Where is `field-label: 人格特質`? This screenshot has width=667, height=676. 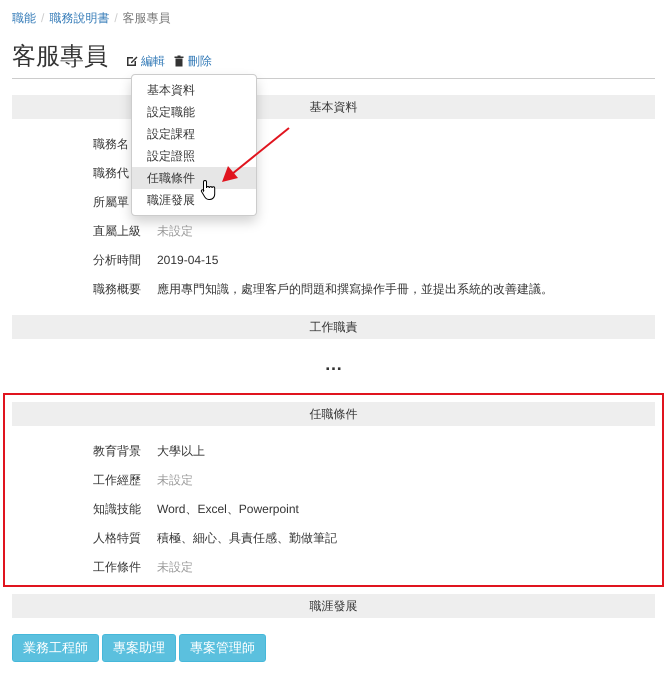
field-label: 人格特質 is located at coordinates (117, 538).